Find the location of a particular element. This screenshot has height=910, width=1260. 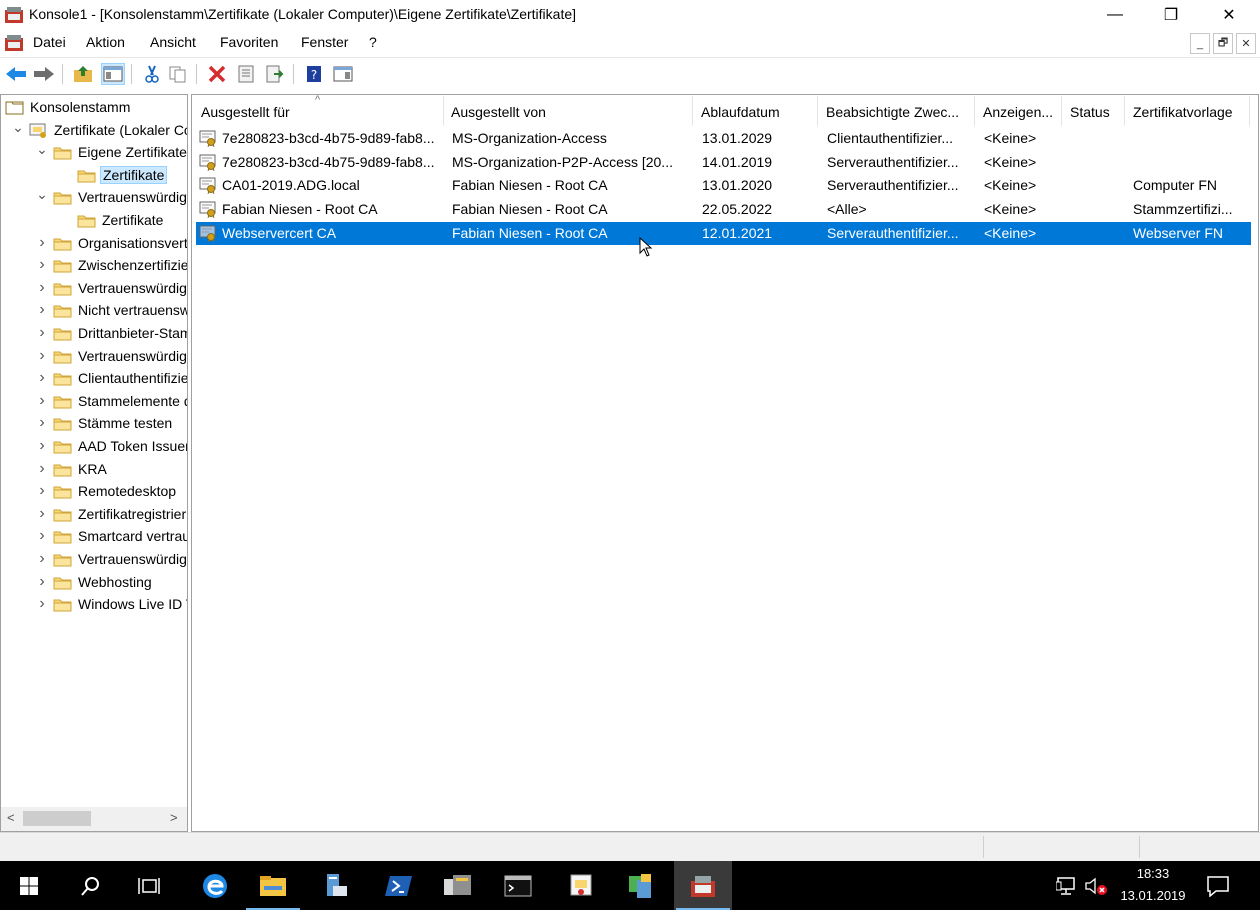

mmc-doc-icon is located at coordinates (14, 43).